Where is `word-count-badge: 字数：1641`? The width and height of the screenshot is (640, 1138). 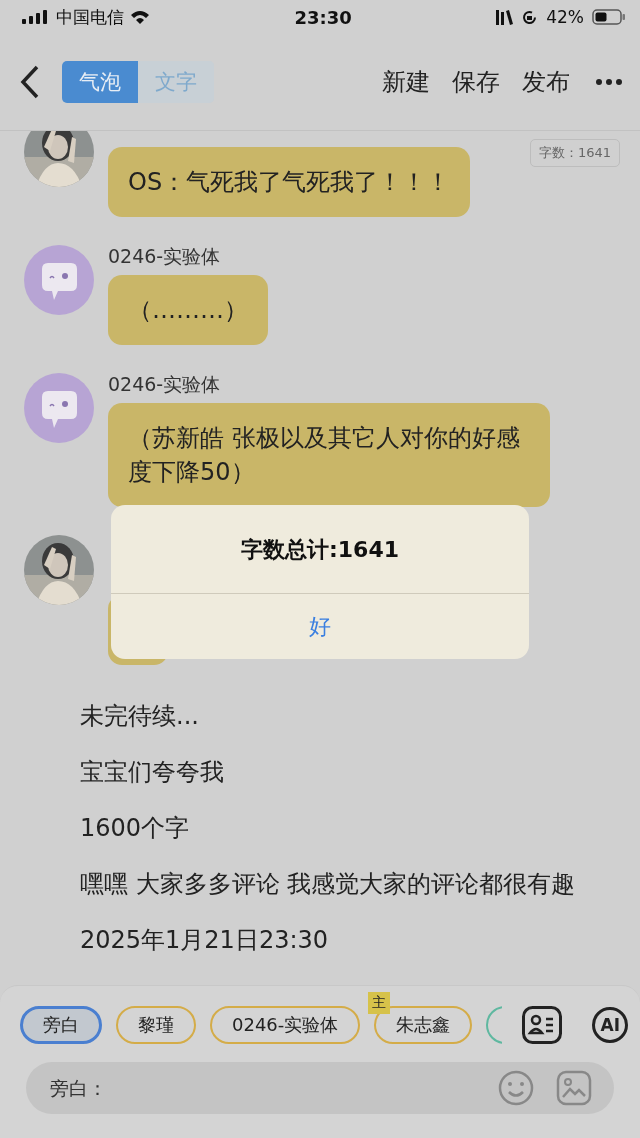
word-count-badge: 字数：1641 is located at coordinates (574, 153).